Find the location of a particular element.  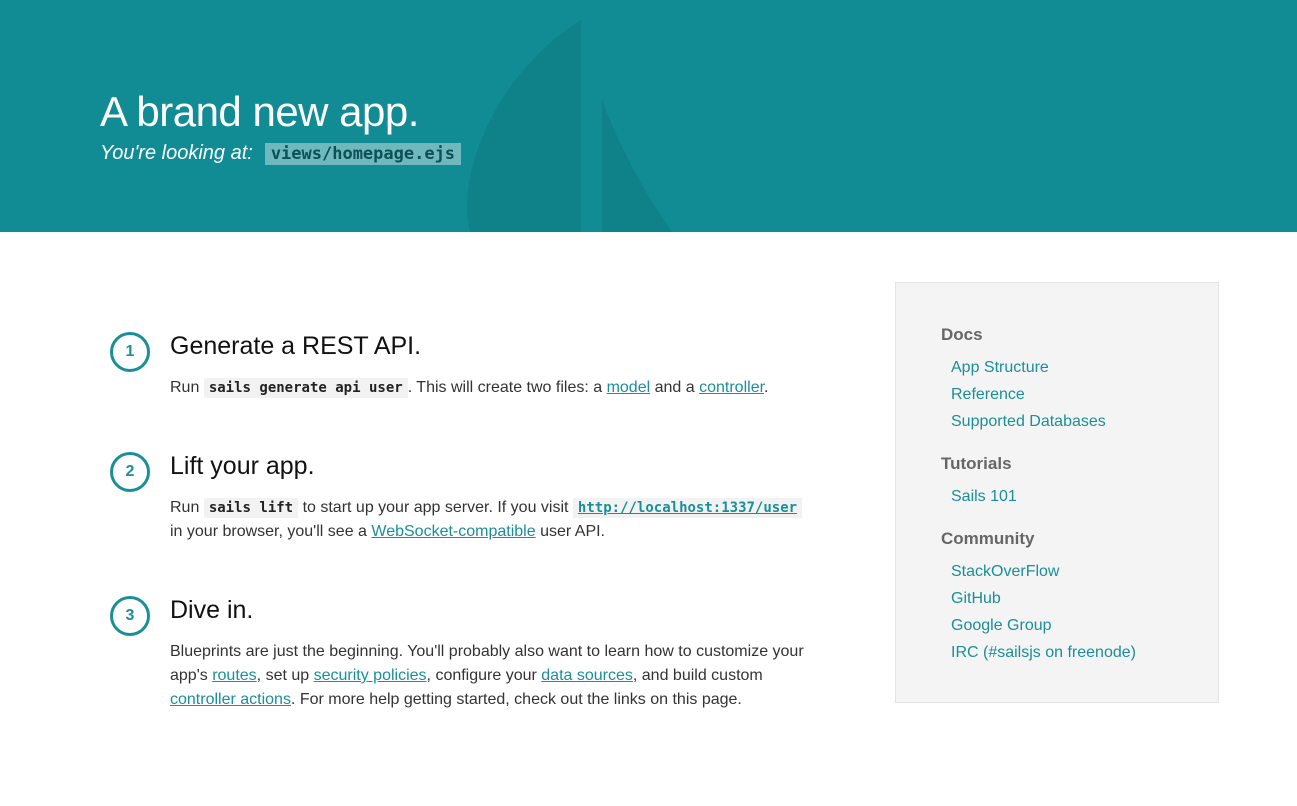

text: , configure your is located at coordinates (481, 675).